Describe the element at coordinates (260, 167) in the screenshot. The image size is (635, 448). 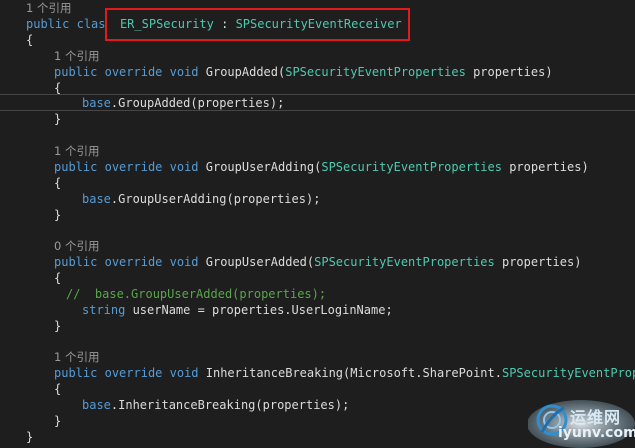
I see `code-token-plain: GroupUserAdding(` at that location.